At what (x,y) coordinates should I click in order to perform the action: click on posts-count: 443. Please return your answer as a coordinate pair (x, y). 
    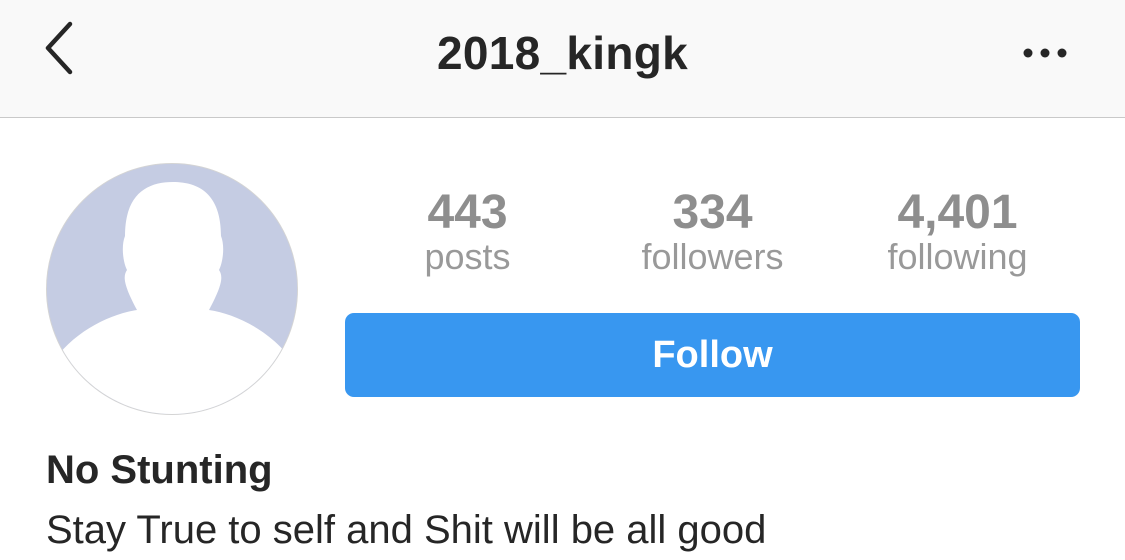
    Looking at the image, I should click on (467, 212).